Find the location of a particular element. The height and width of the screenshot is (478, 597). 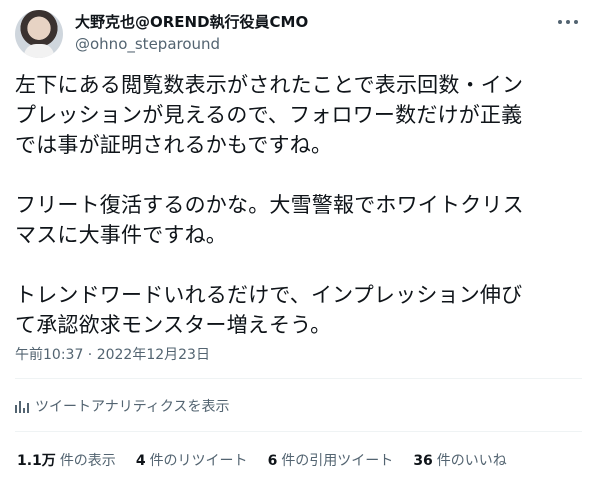

display-name: 大野克也@OREND執行役員CMO is located at coordinates (191, 22).